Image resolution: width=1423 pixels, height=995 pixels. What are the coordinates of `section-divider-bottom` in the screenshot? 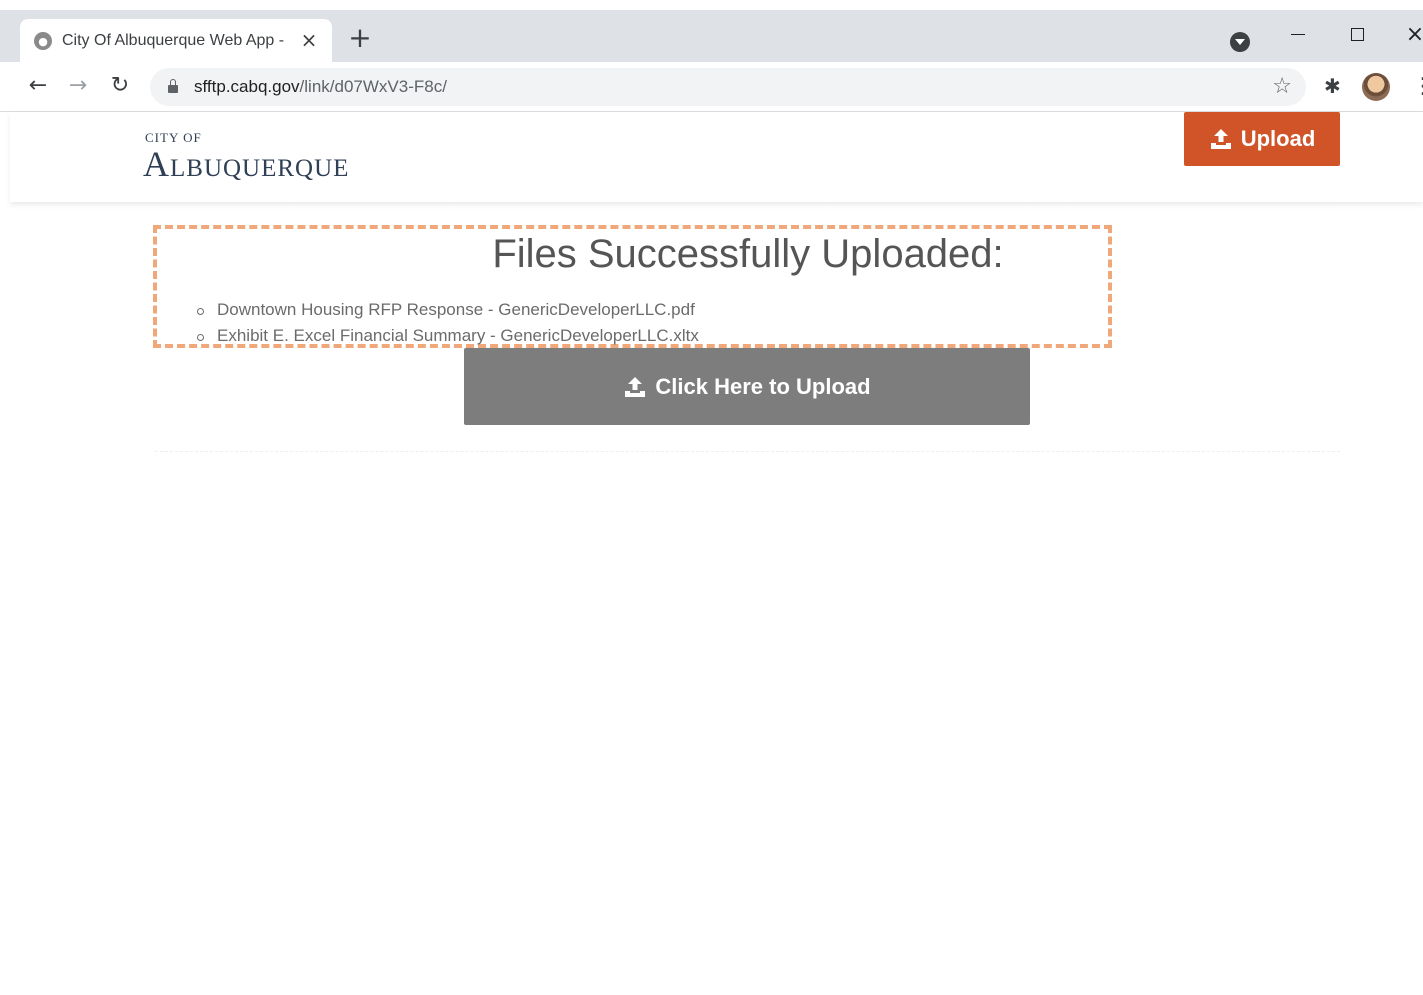 It's located at (747, 451).